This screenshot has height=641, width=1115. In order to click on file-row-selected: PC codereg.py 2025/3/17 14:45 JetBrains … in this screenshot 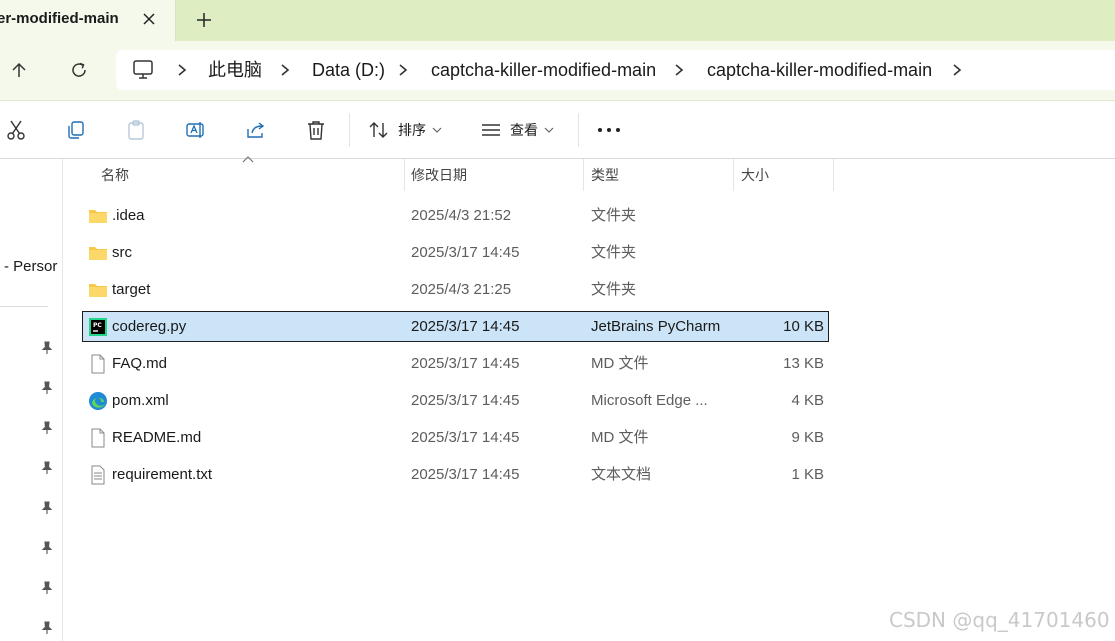, I will do `click(455, 326)`.